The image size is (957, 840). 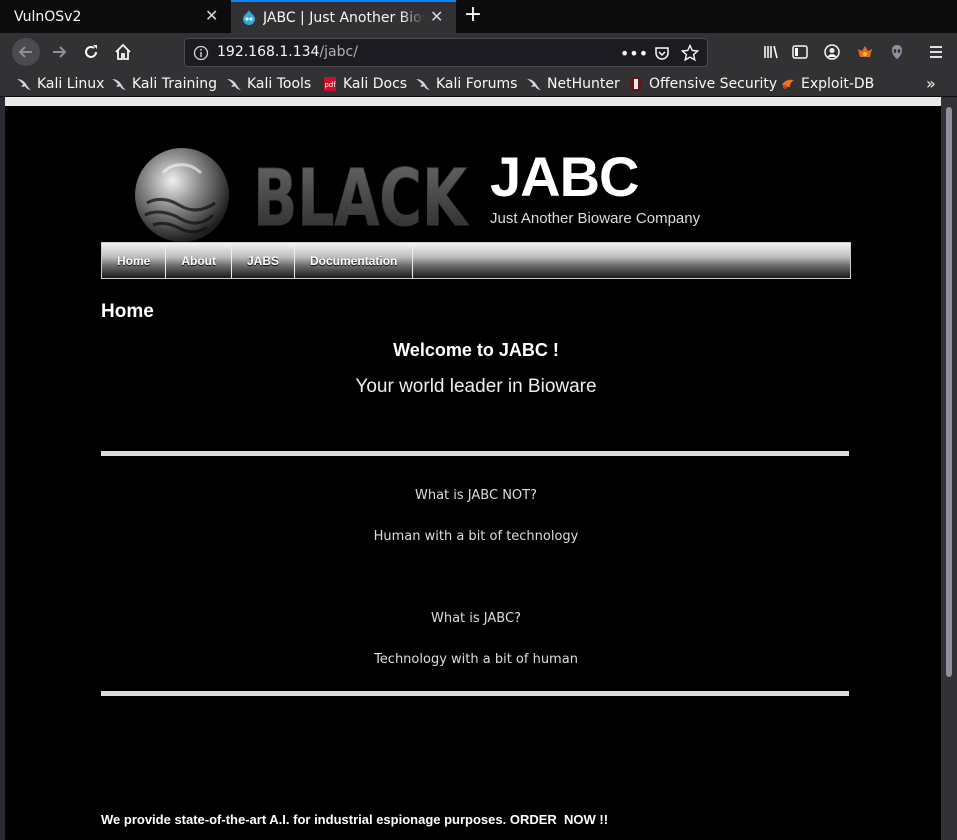 What do you see at coordinates (199, 260) in the screenshot?
I see `menu-item-about: About` at bounding box center [199, 260].